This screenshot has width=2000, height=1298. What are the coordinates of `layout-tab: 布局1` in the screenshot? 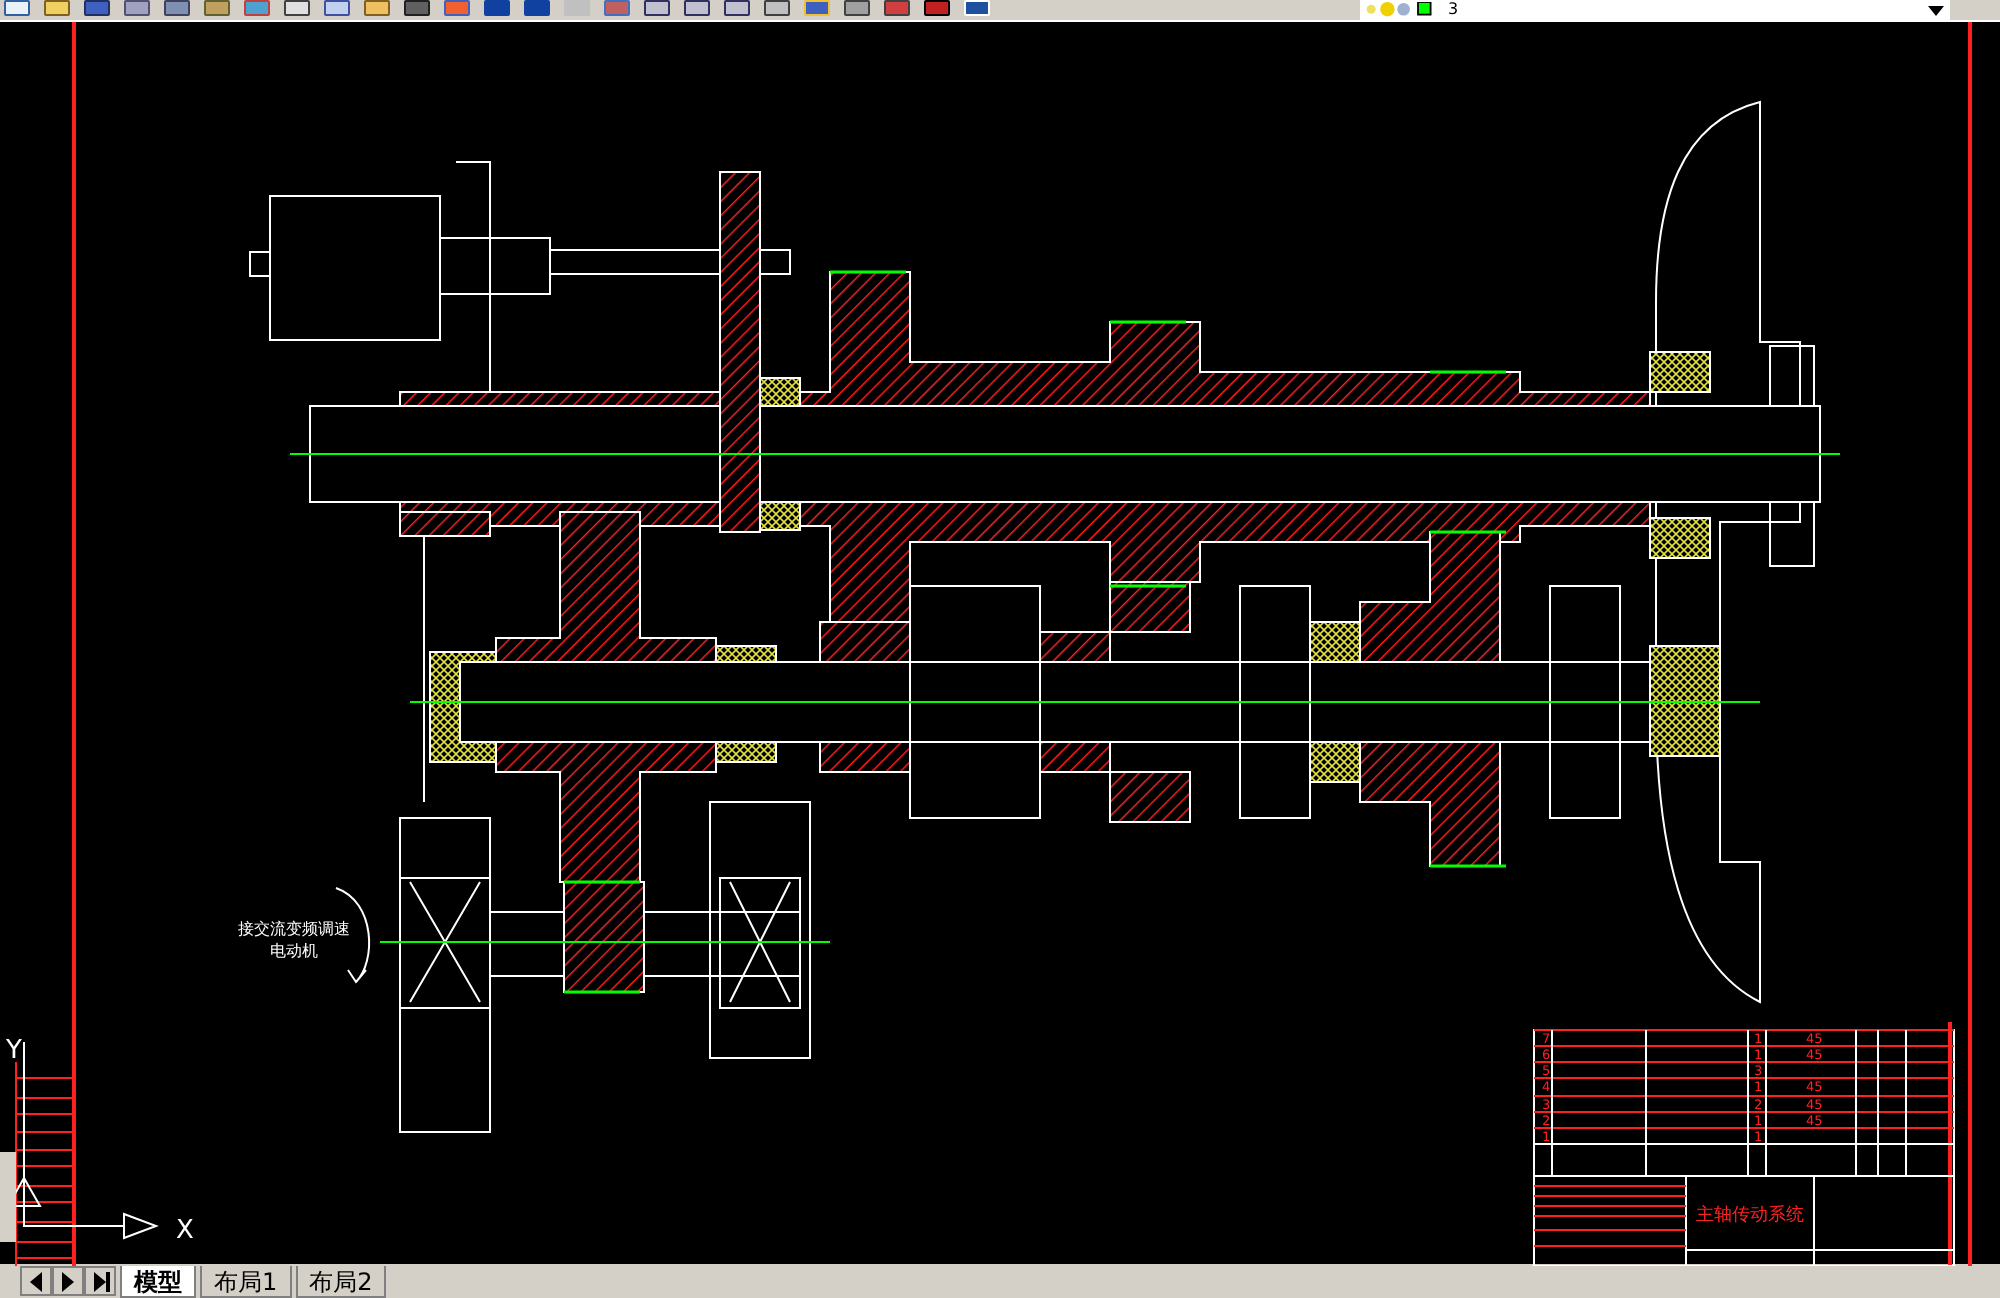 It's located at (246, 1281).